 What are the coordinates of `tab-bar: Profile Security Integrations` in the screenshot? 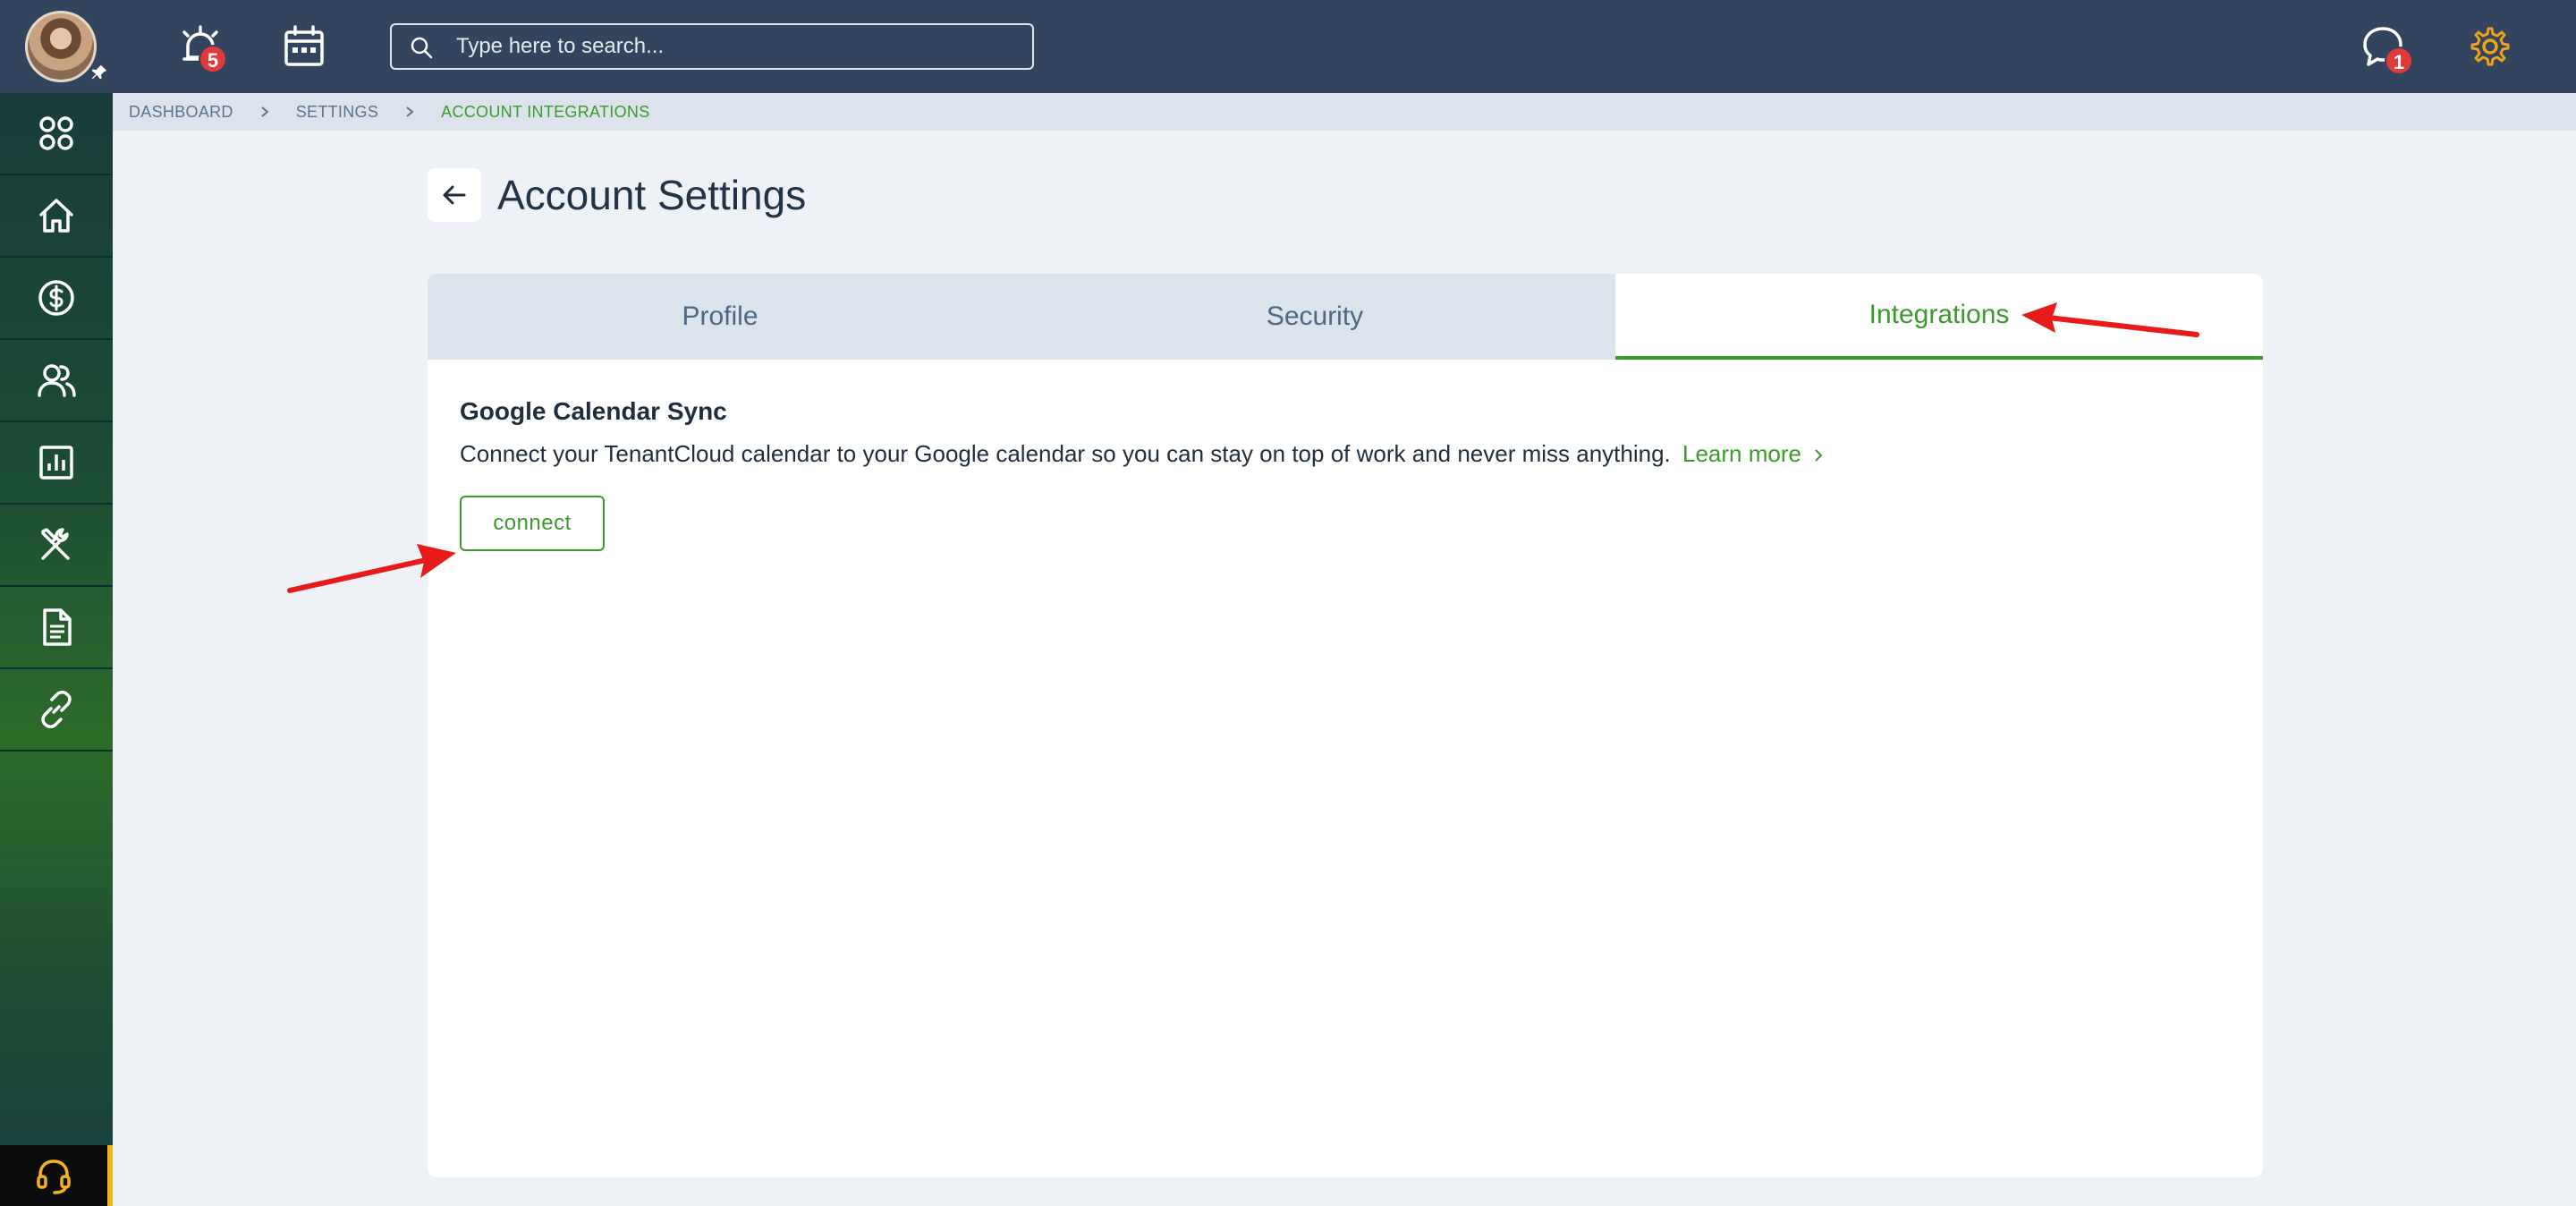 It's located at (1345, 317).